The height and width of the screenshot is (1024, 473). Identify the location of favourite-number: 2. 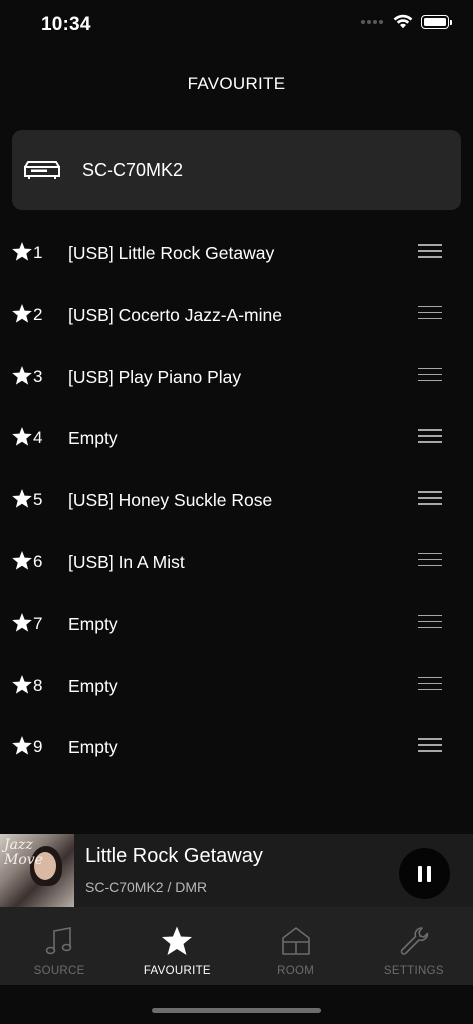
(38, 314).